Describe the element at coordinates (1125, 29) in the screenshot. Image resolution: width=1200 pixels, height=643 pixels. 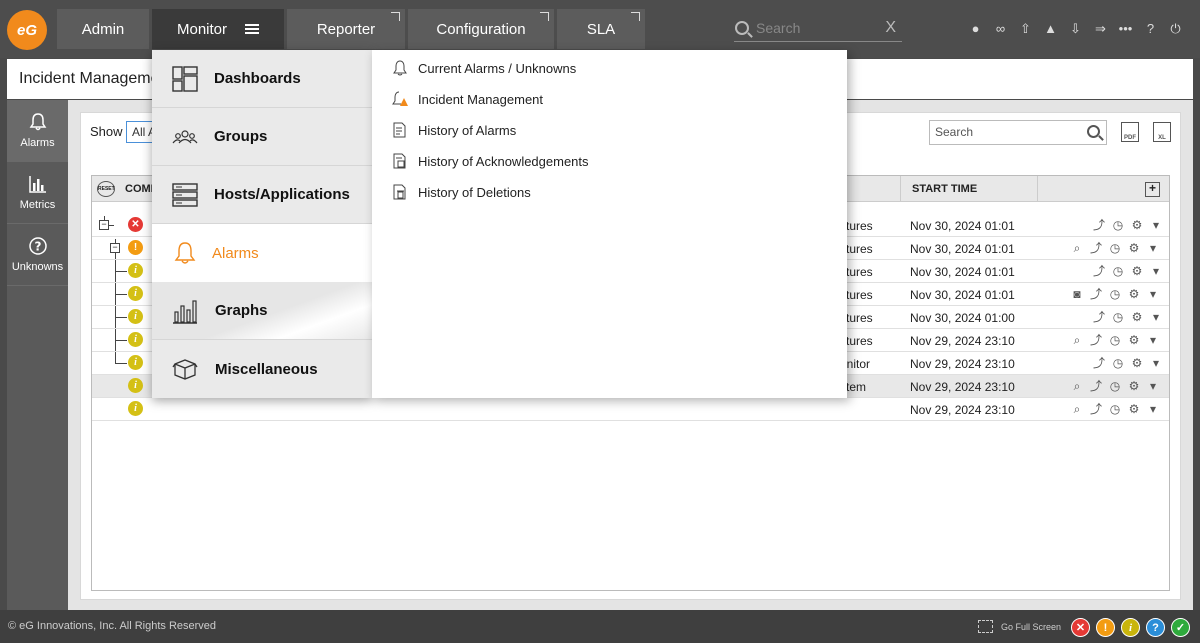
I see `more-icon: •••` at that location.